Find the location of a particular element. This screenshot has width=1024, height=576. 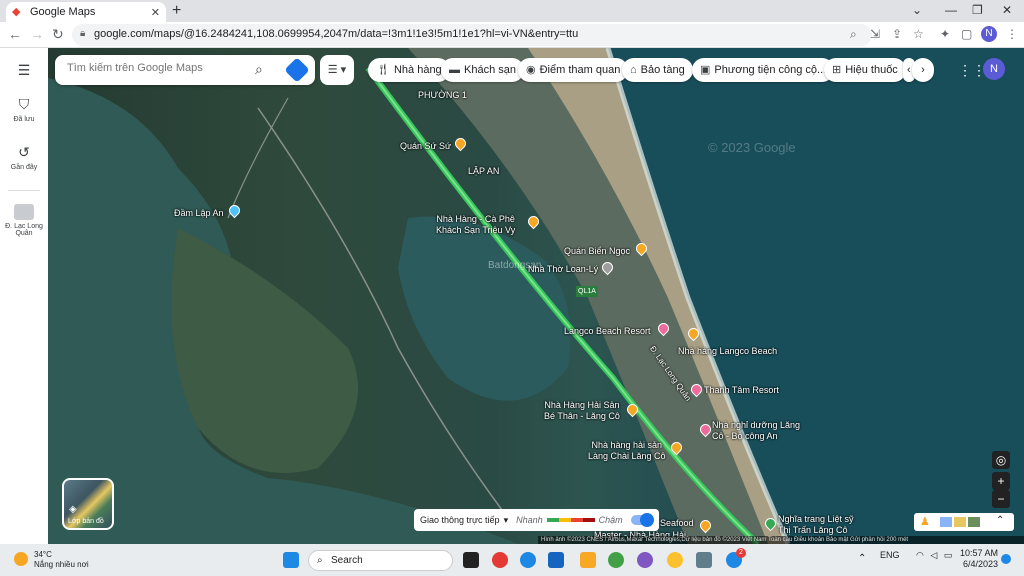

poi-label: Nhà nghỉ dưỡng Lăng Cô - Bộ công An is located at coordinates (756, 431).